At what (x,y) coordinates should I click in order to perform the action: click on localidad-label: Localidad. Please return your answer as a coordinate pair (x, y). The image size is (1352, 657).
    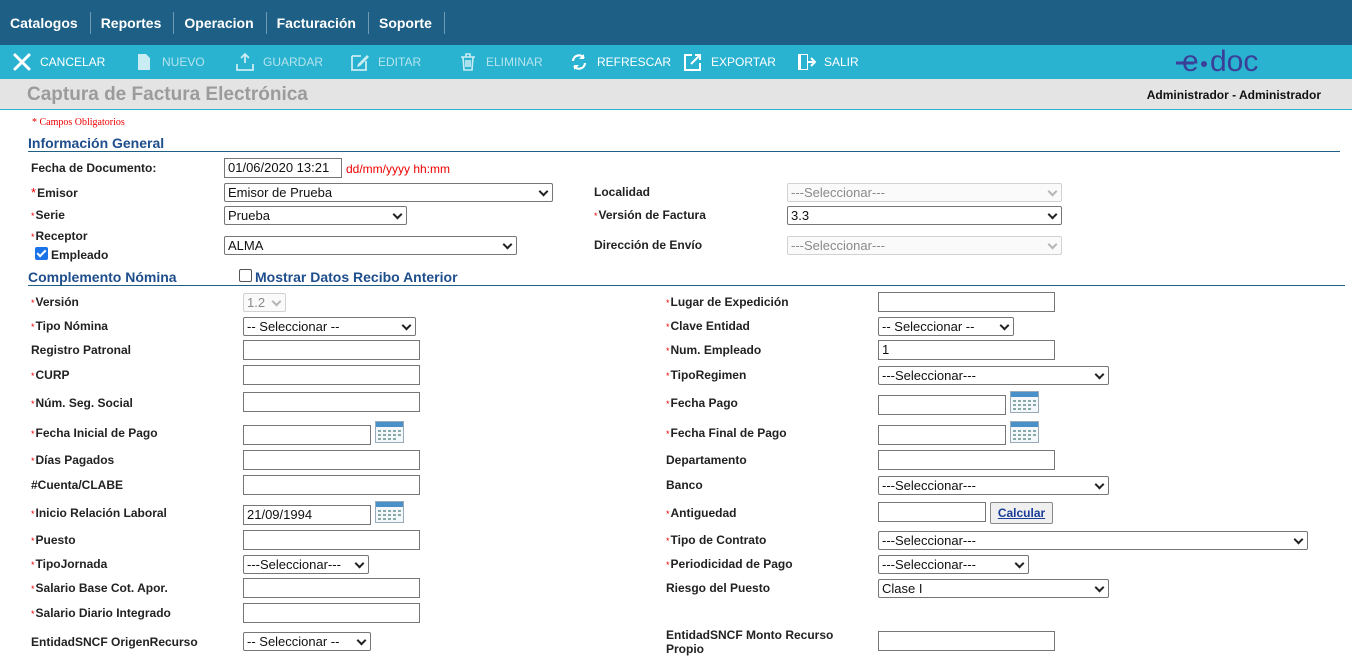
    Looking at the image, I should click on (622, 192).